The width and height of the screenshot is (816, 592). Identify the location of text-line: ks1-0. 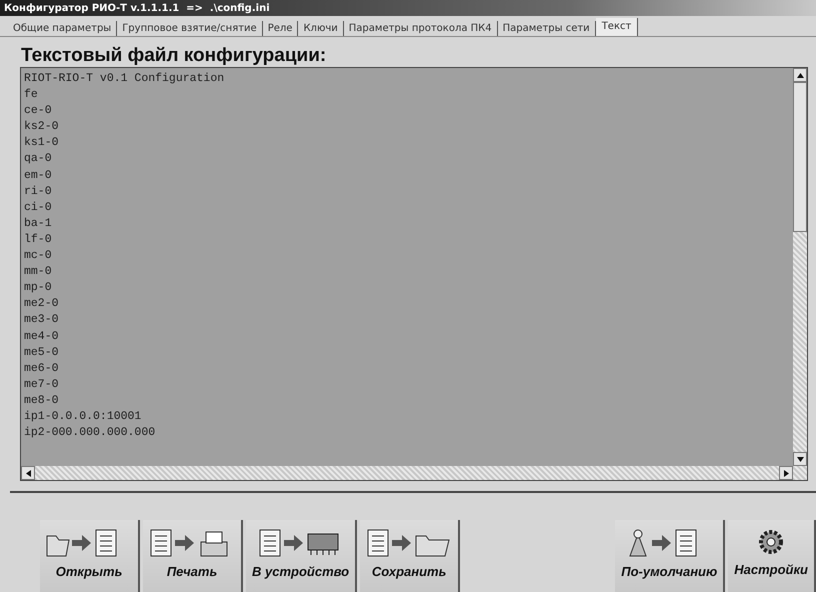
(42, 143).